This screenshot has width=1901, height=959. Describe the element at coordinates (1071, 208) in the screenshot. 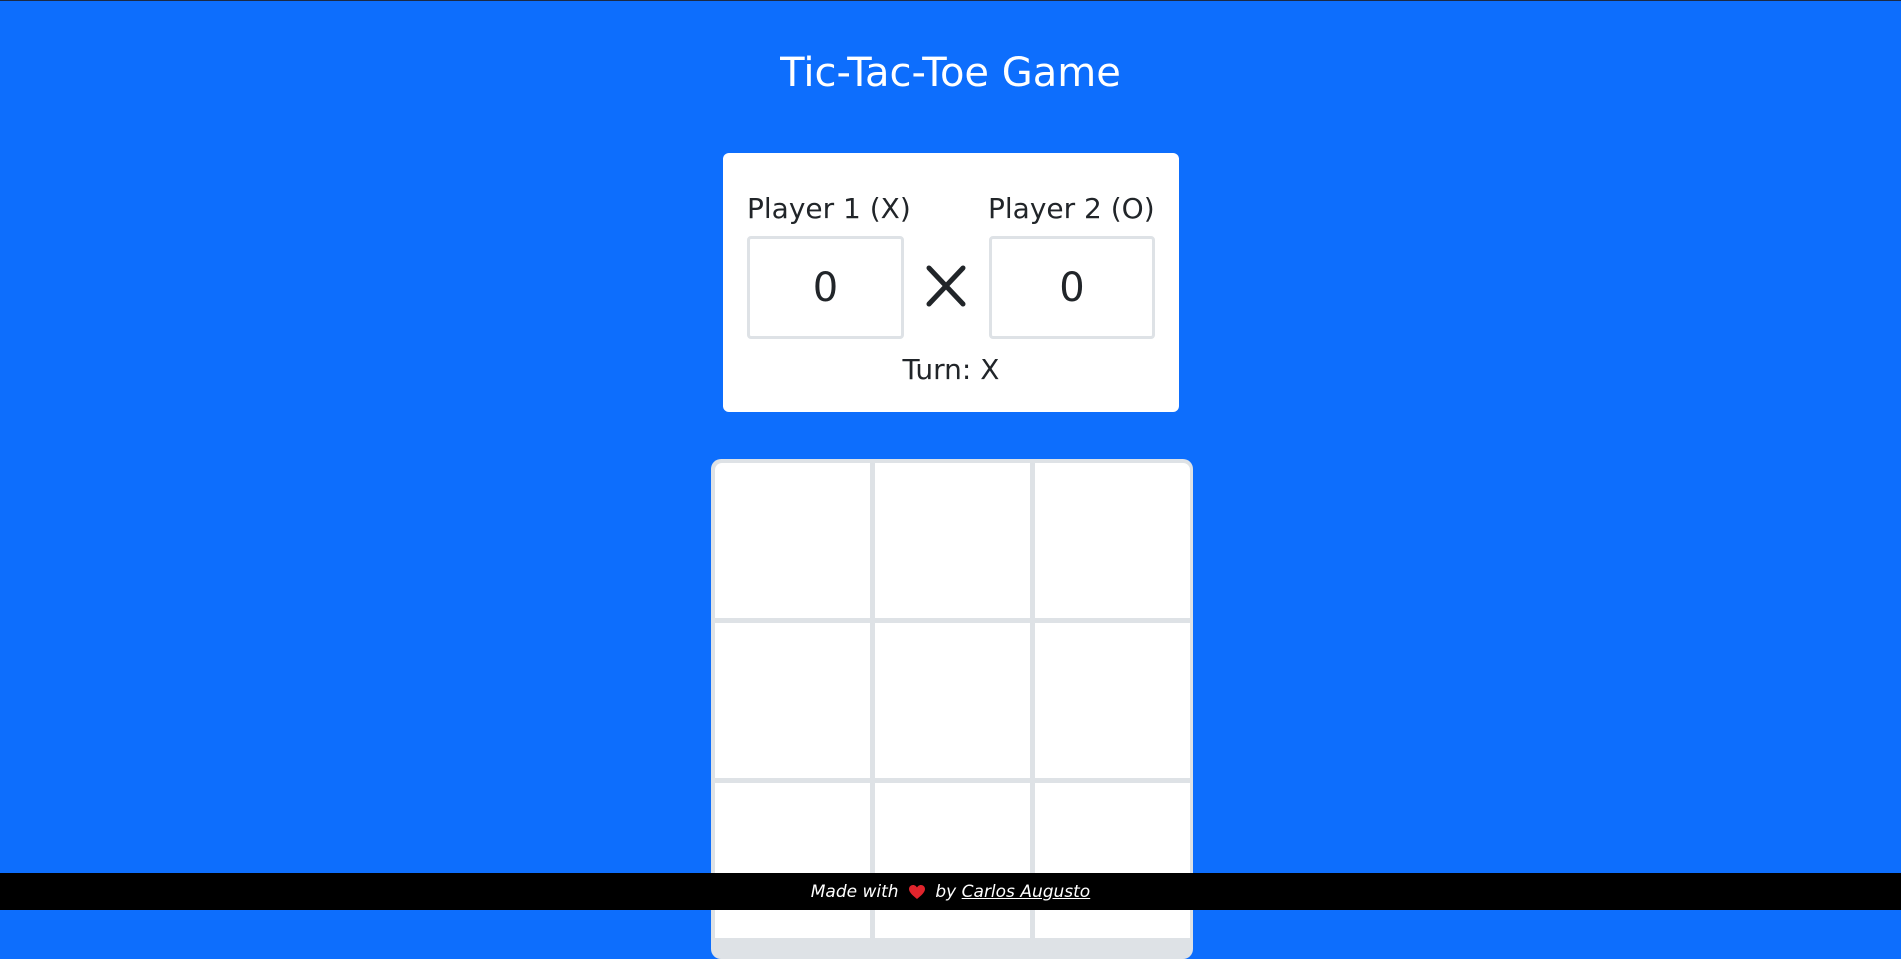

I see `player2-label: Player 2 (O)` at that location.